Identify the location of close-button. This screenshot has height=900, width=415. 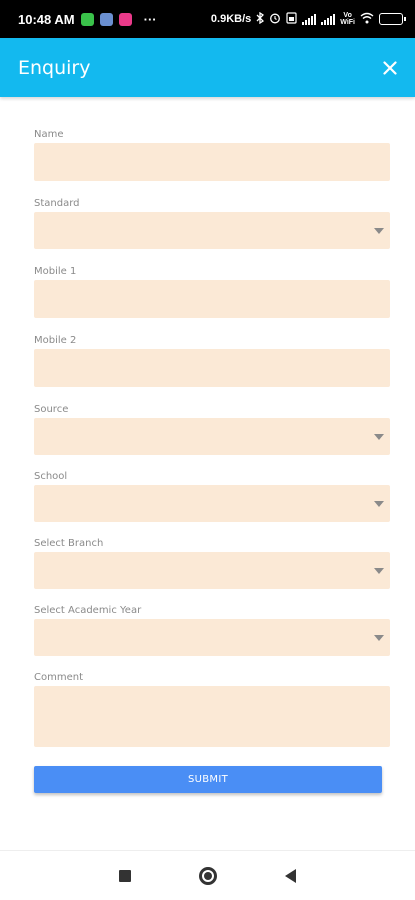
(390, 68).